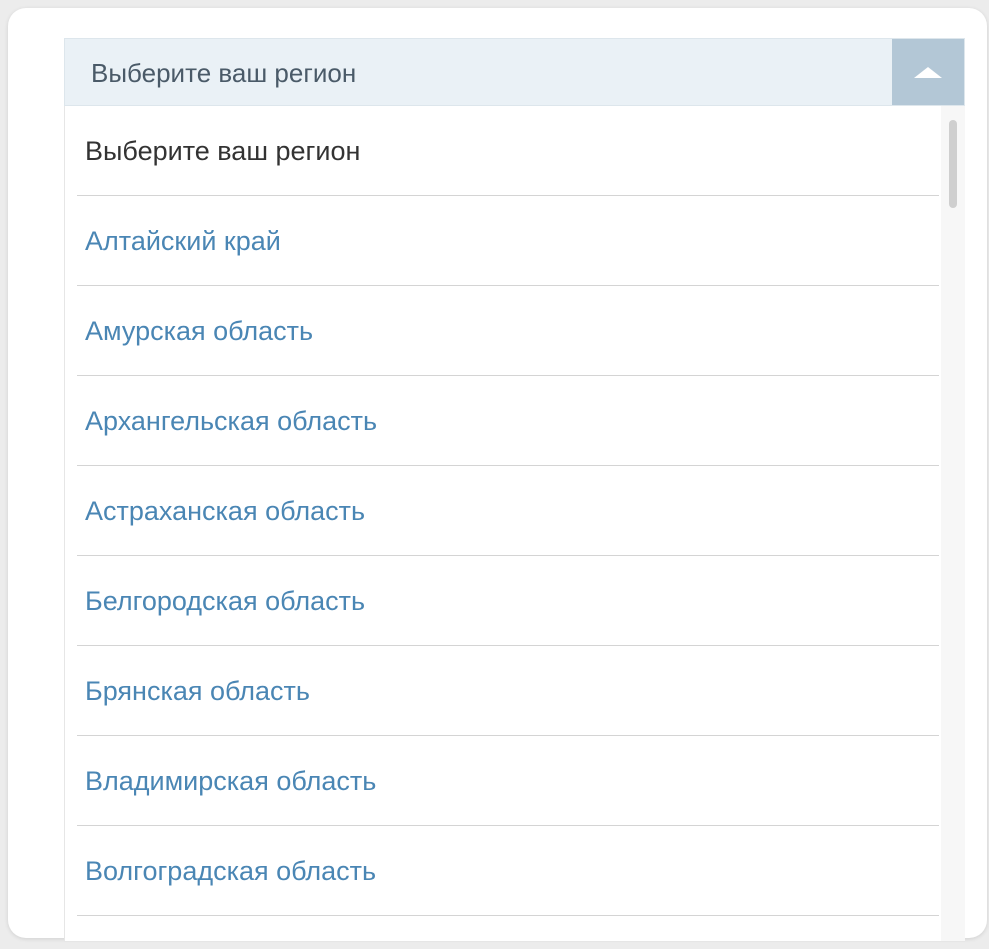 This screenshot has height=949, width=989. What do you see at coordinates (508, 511) in the screenshot?
I see `option-astrakhan-oblast: Астраханская область` at bounding box center [508, 511].